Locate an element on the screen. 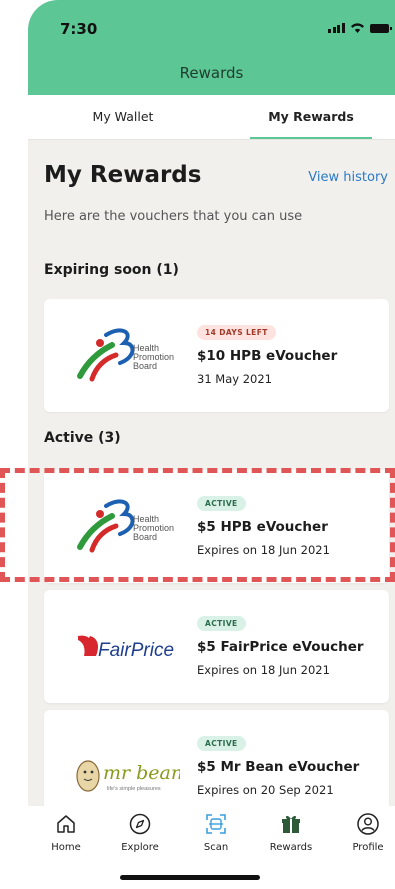 This screenshot has height=889, width=395. page-title: Rewards is located at coordinates (211, 73).